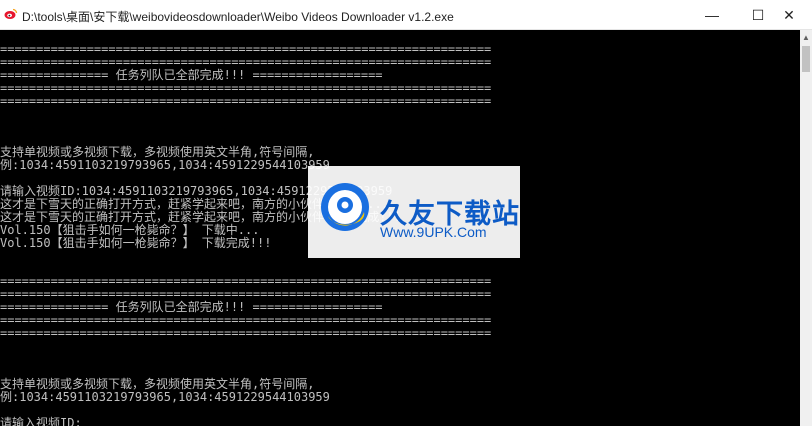 The image size is (812, 426). Describe the element at coordinates (806, 59) in the screenshot. I see `scroll-thumb` at that location.